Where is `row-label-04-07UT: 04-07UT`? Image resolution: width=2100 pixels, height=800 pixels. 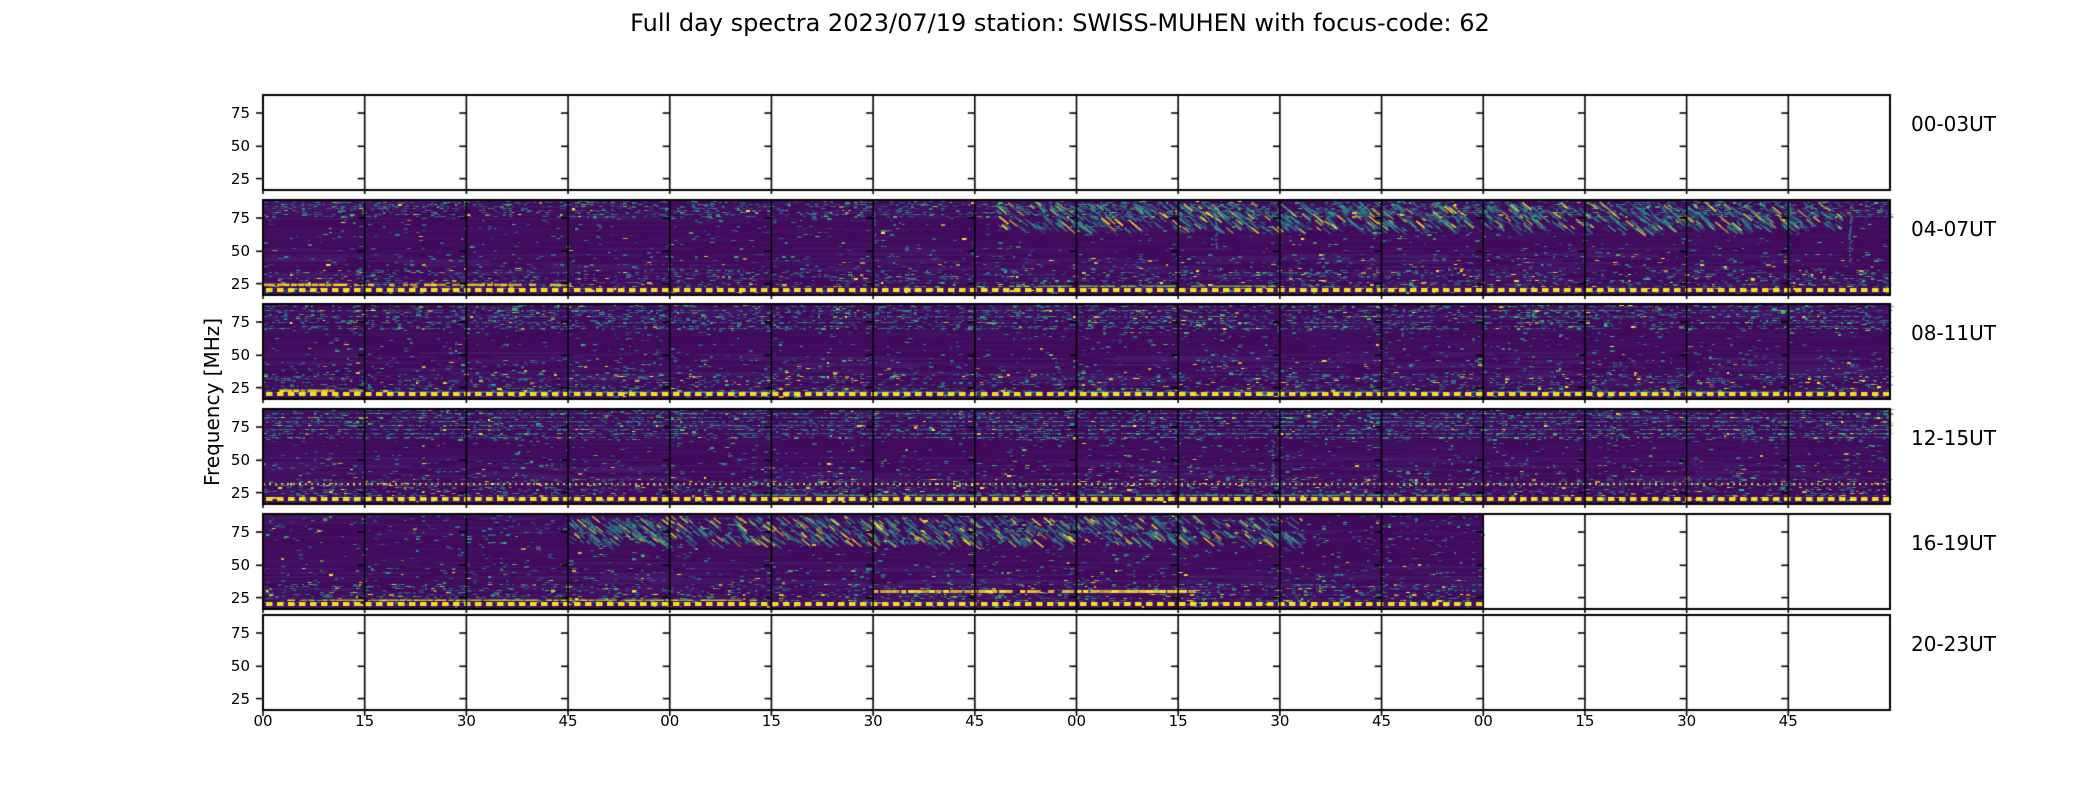 row-label-04-07UT: 04-07UT is located at coordinates (1953, 229).